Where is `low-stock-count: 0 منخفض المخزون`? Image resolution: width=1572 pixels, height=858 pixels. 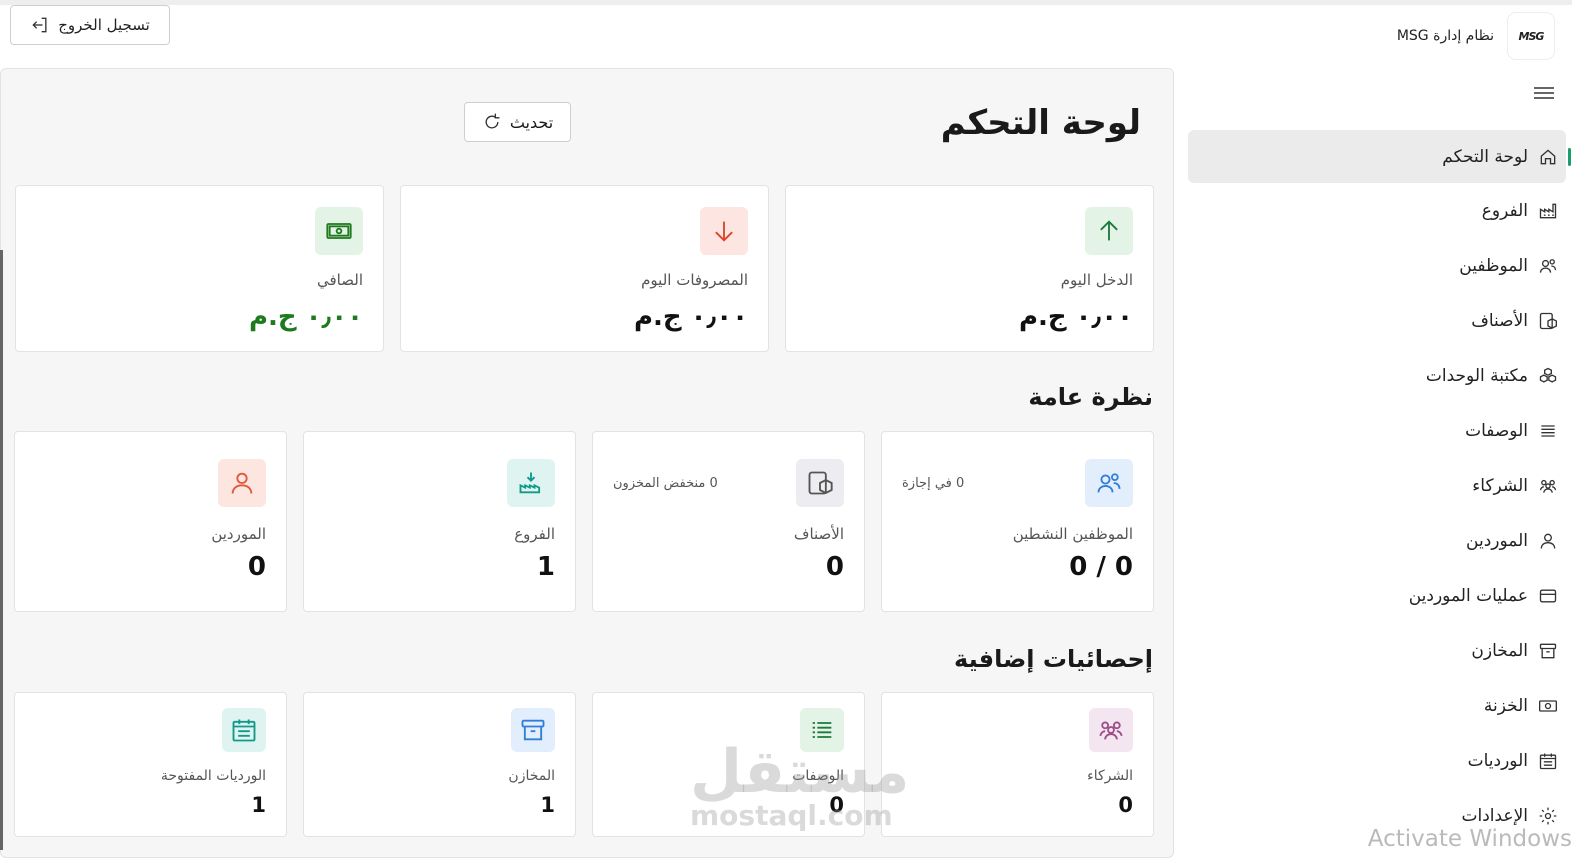 low-stock-count: 0 منخفض المخزون is located at coordinates (665, 483).